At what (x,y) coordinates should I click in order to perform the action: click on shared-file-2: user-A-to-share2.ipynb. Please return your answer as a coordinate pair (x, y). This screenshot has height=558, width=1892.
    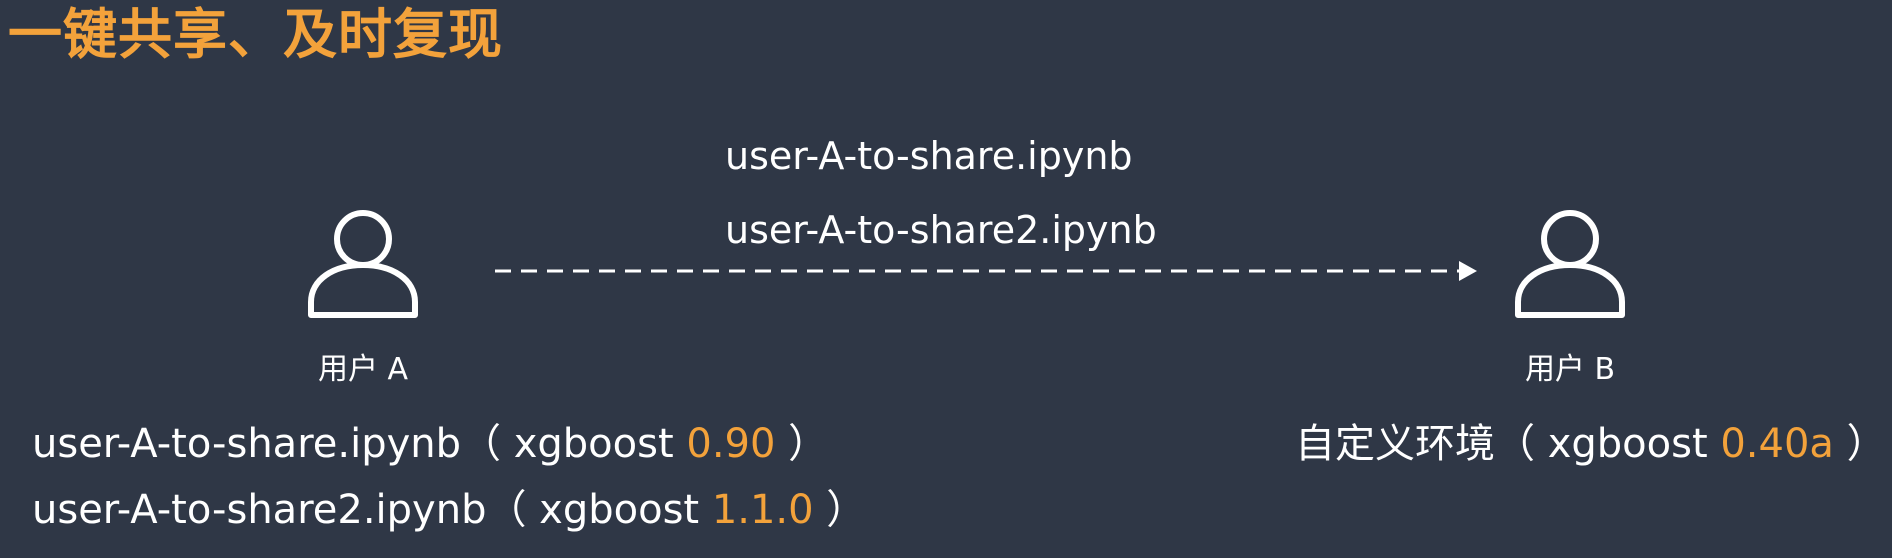
    Looking at the image, I should click on (941, 230).